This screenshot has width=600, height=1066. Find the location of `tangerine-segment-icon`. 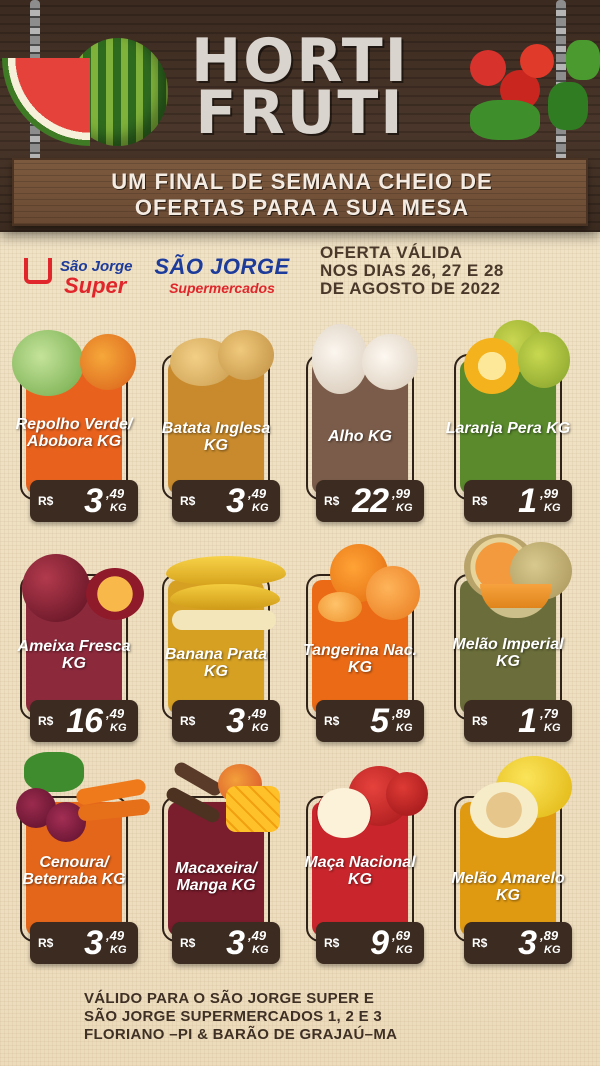

tangerine-segment-icon is located at coordinates (340, 607).